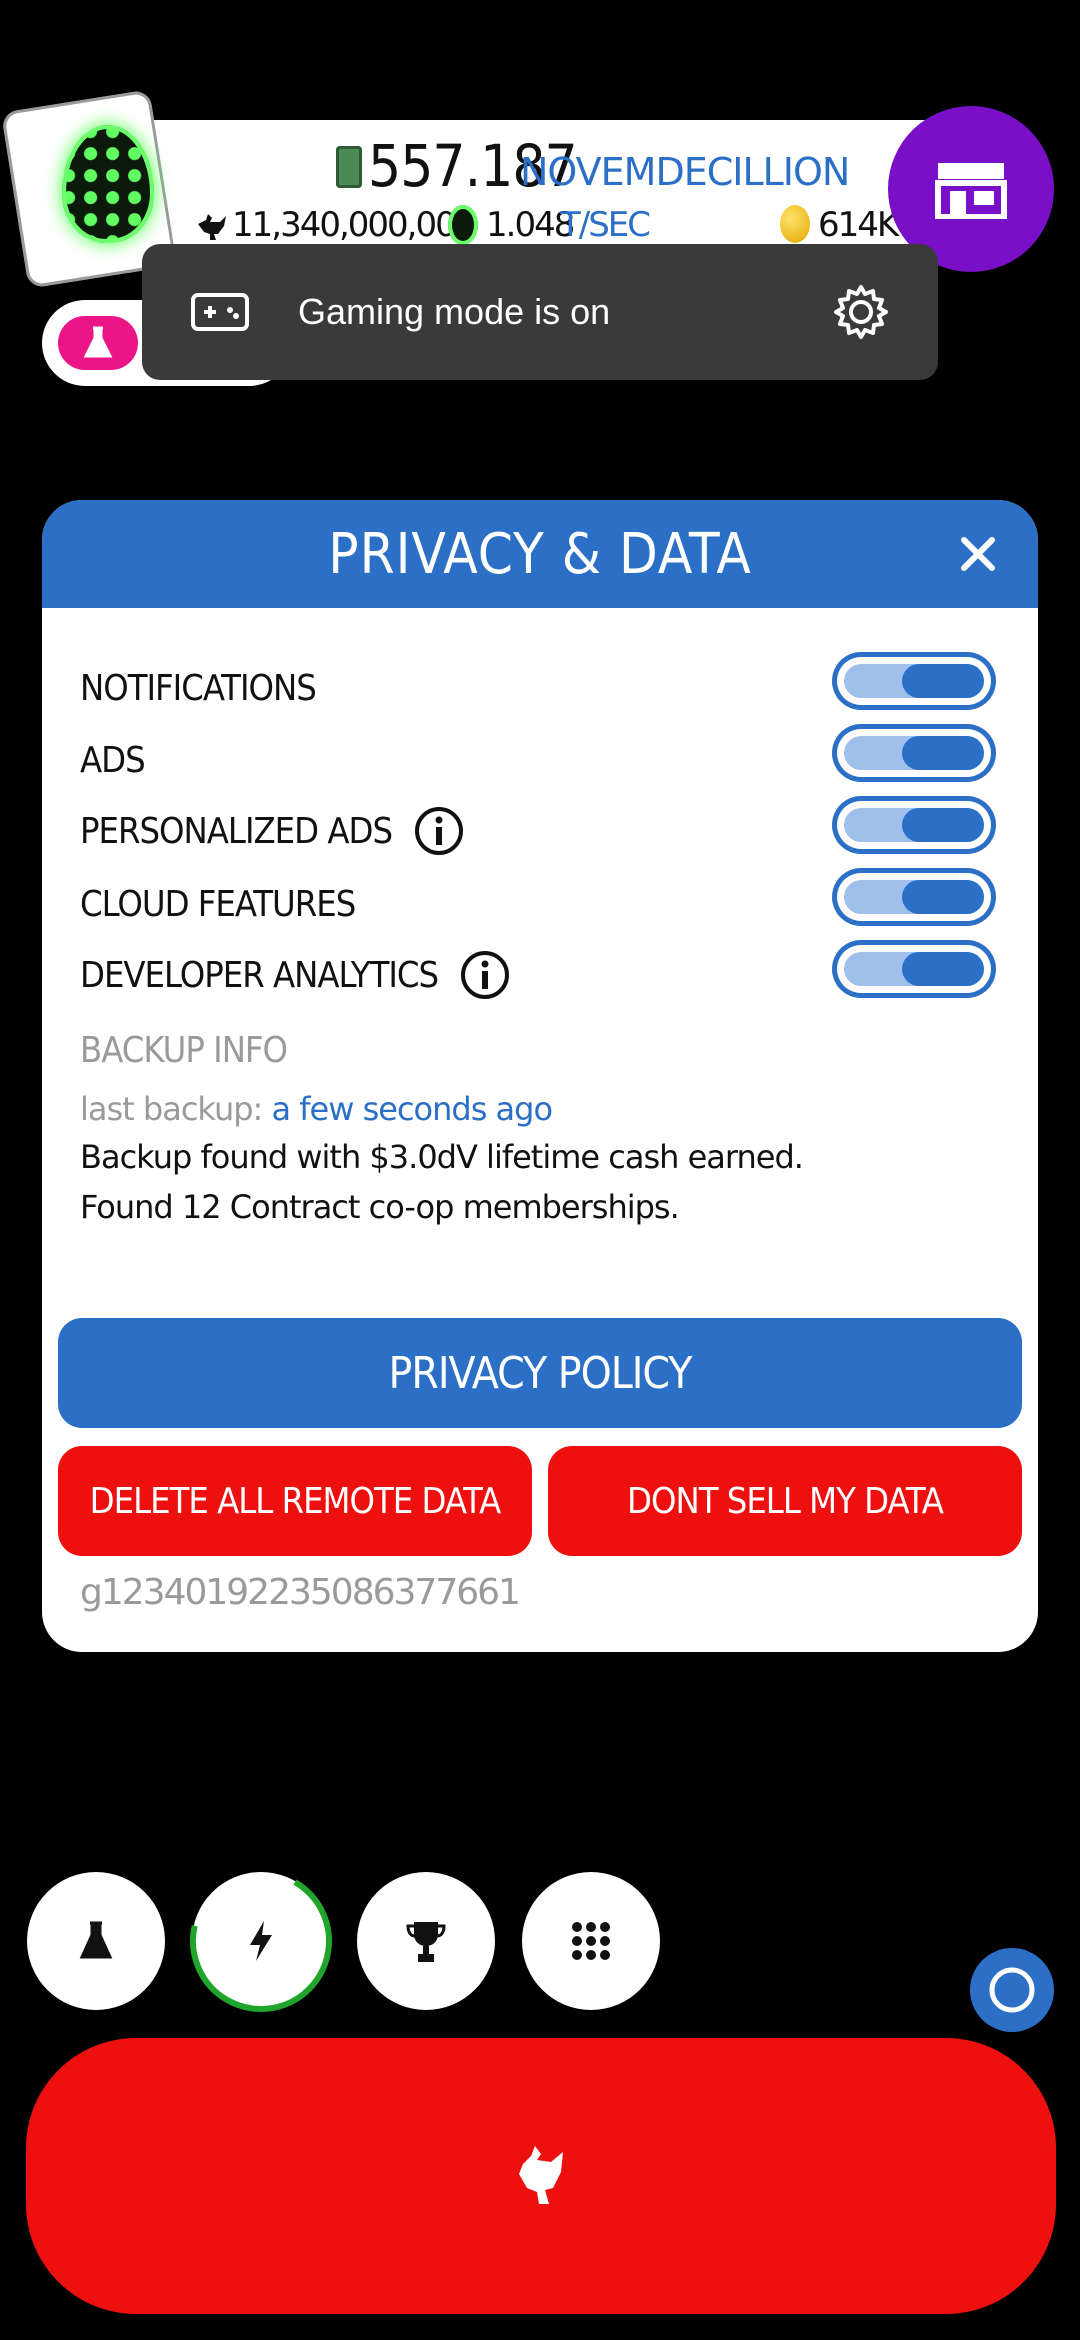 The image size is (1080, 2340). I want to click on cloud-features-toggle, so click(914, 897).